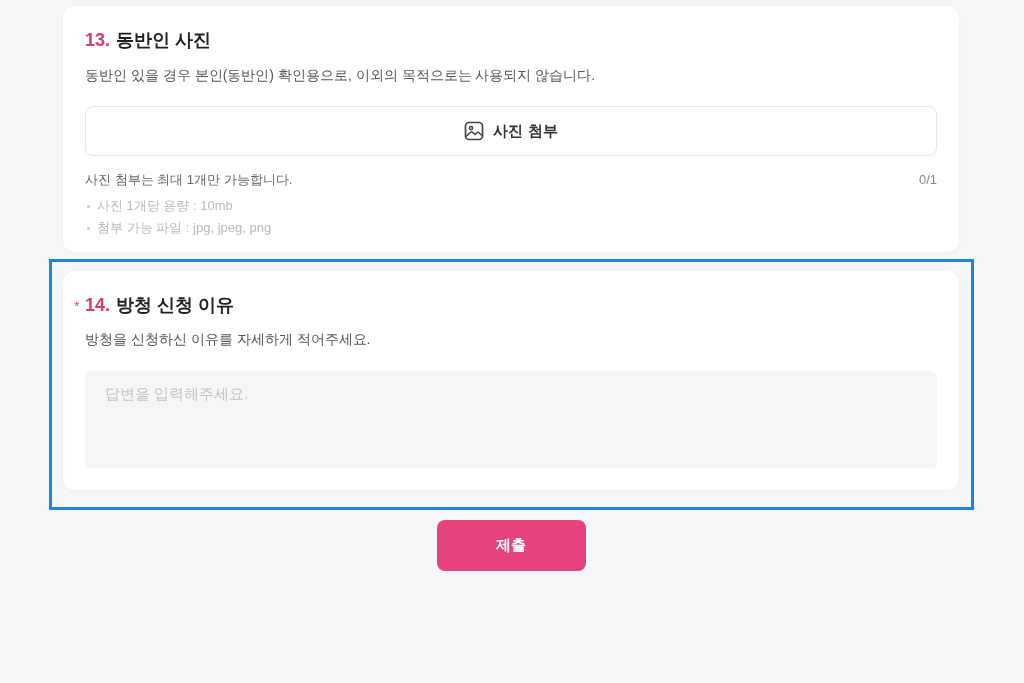  I want to click on submit-button: 제출, so click(511, 545).